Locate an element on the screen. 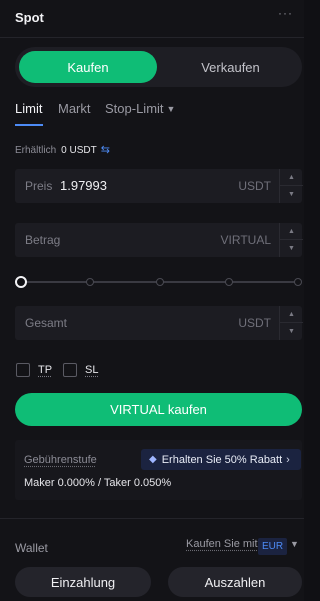 This screenshot has height=601, width=320. promo-text: Erhalten Sie 50% Rabatt is located at coordinates (222, 459).